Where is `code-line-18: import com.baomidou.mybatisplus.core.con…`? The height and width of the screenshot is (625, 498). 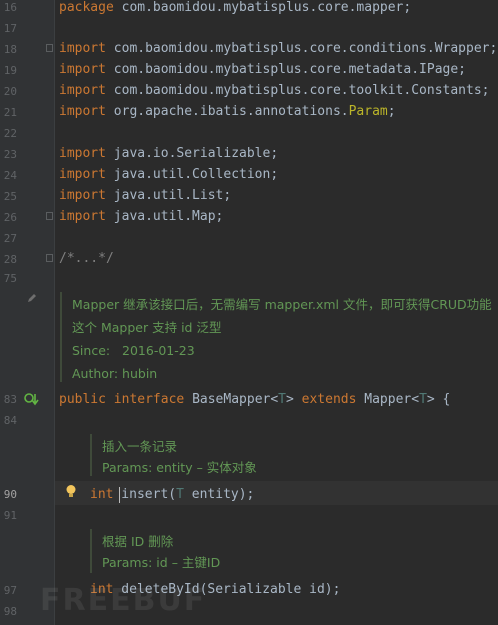 code-line-18: import com.baomidou.mybatisplus.core.con… is located at coordinates (278, 48).